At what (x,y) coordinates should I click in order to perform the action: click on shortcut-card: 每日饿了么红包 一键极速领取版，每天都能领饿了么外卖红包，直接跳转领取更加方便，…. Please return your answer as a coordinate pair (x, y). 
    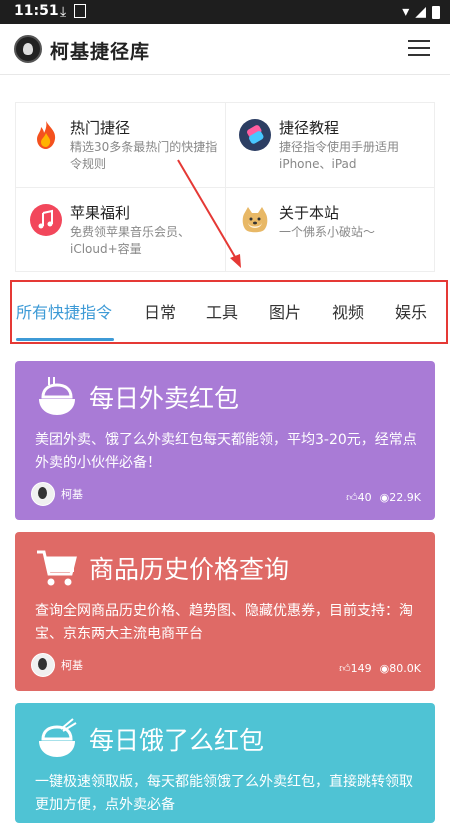
    Looking at the image, I should click on (225, 763).